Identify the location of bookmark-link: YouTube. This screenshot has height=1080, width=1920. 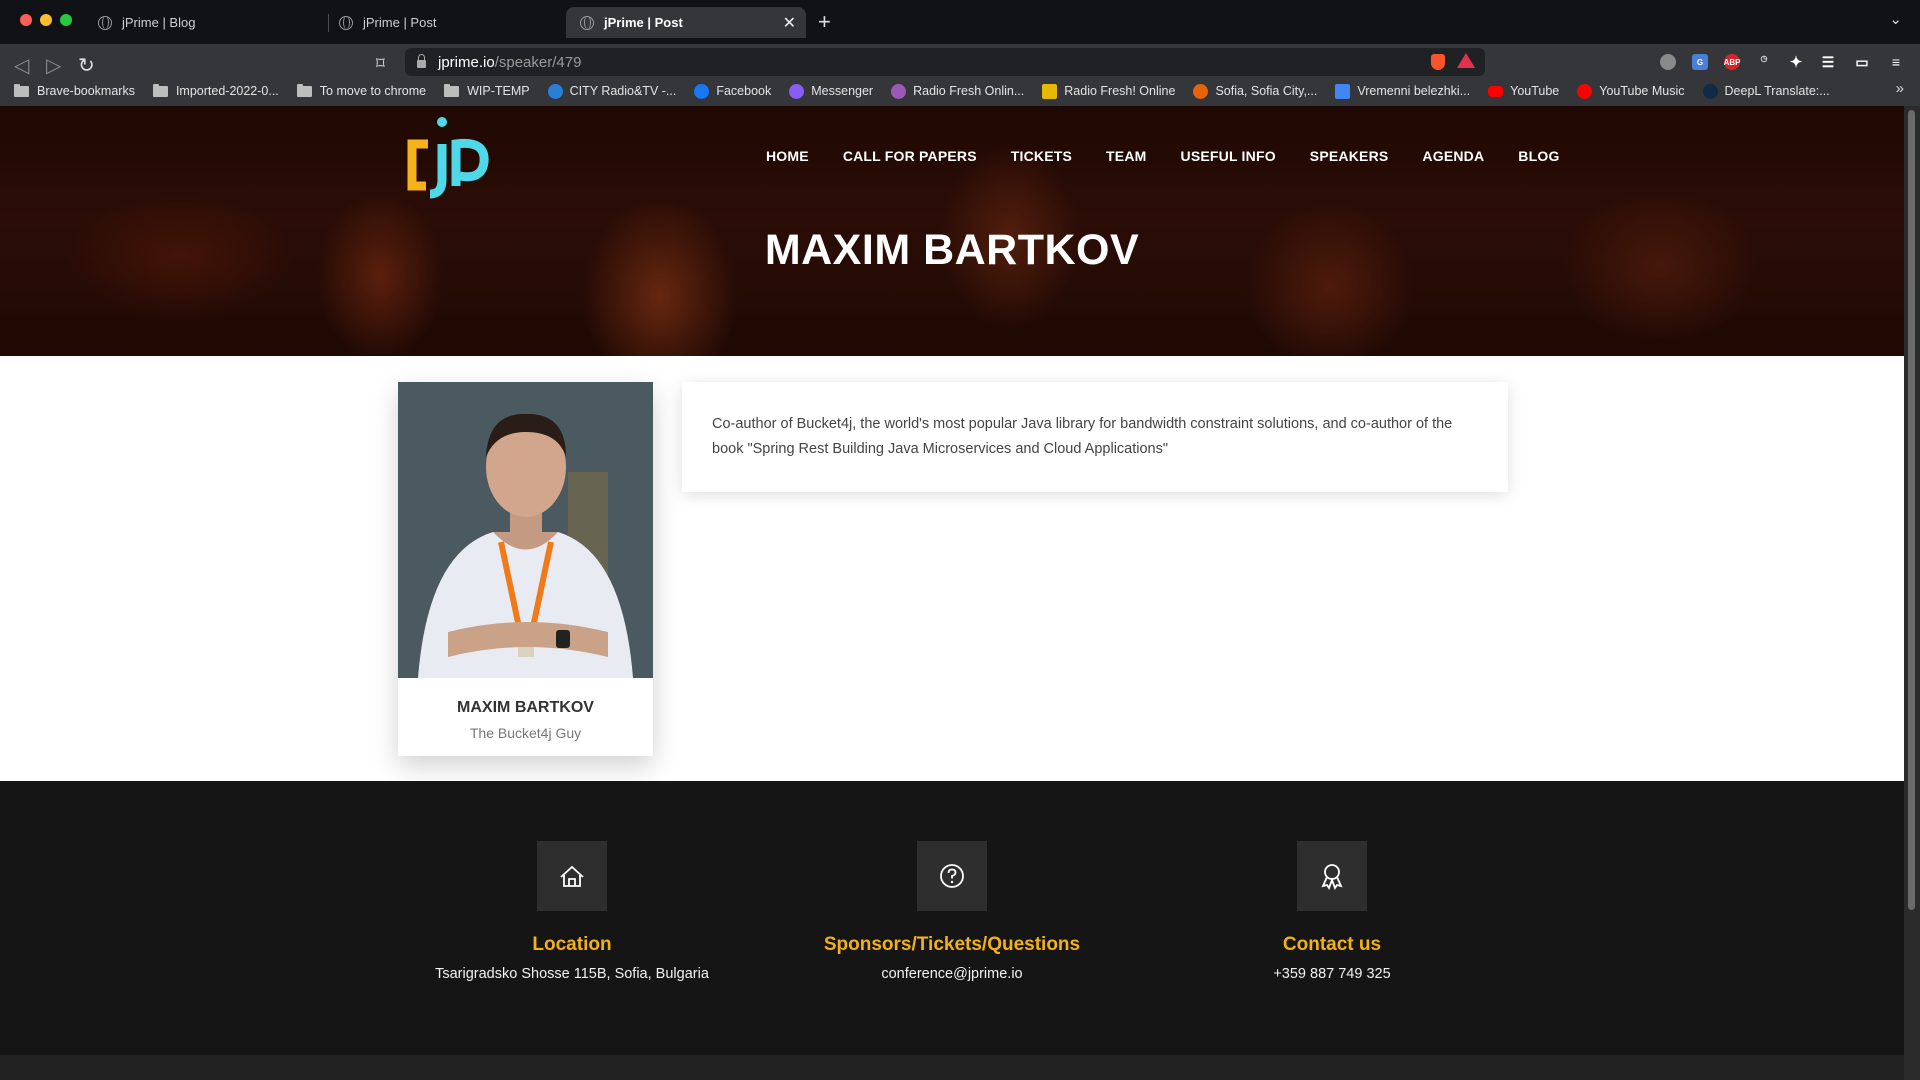
(1523, 91).